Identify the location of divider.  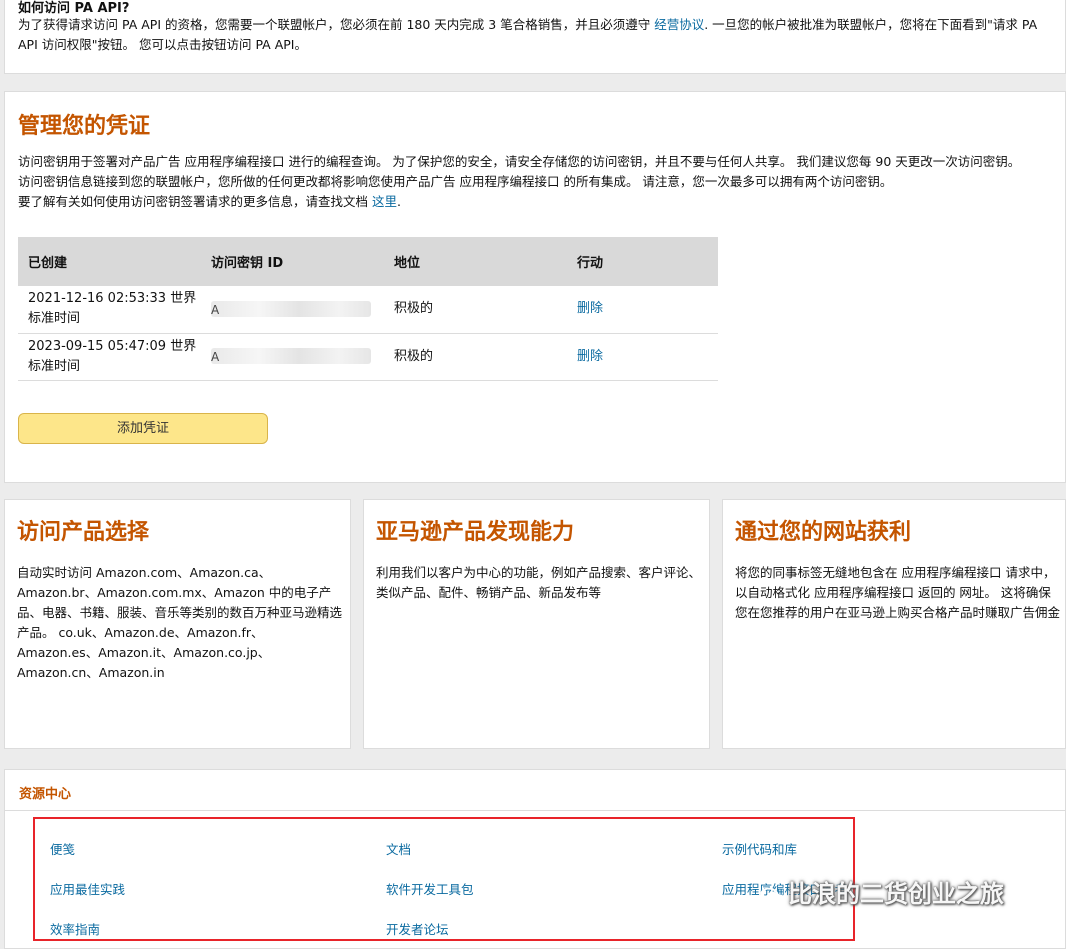
(535, 810).